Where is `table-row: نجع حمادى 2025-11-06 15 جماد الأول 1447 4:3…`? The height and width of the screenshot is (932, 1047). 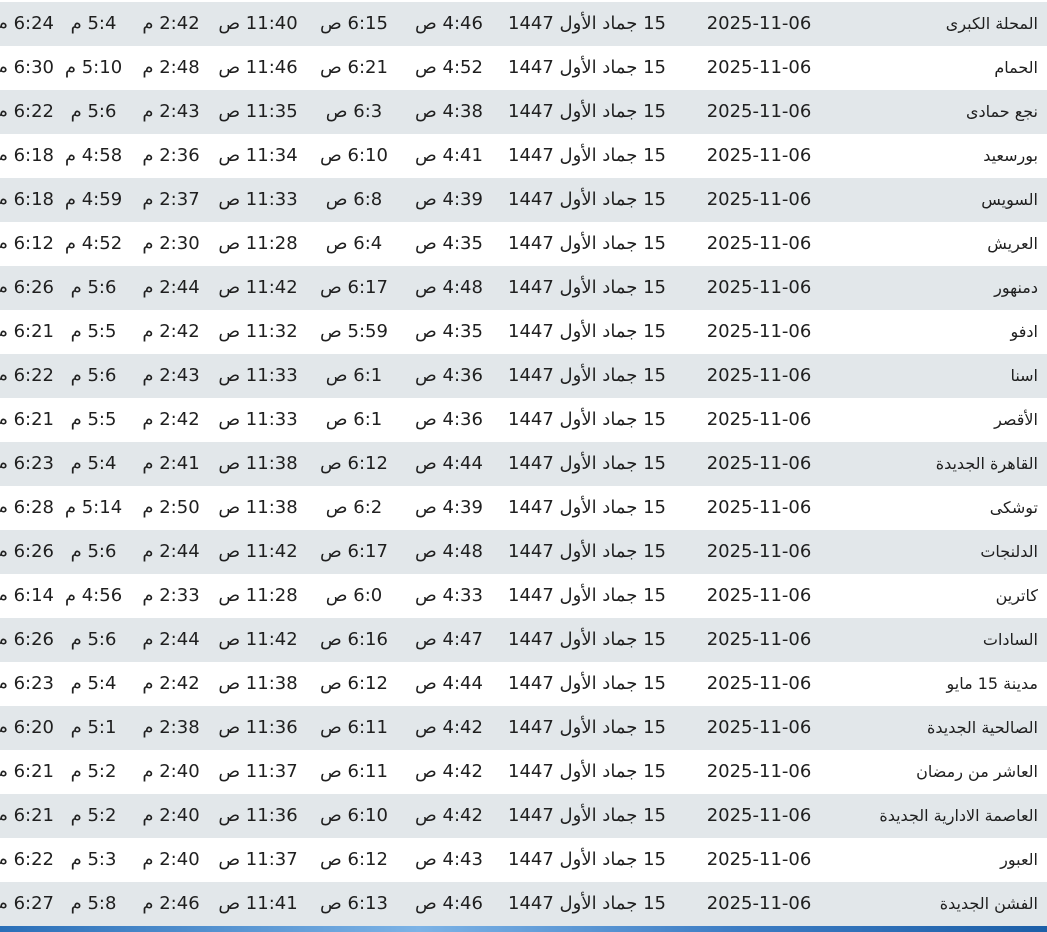
table-row: نجع حمادى 2025-11-06 15 جماد الأول 1447 4:3… is located at coordinates (523, 112).